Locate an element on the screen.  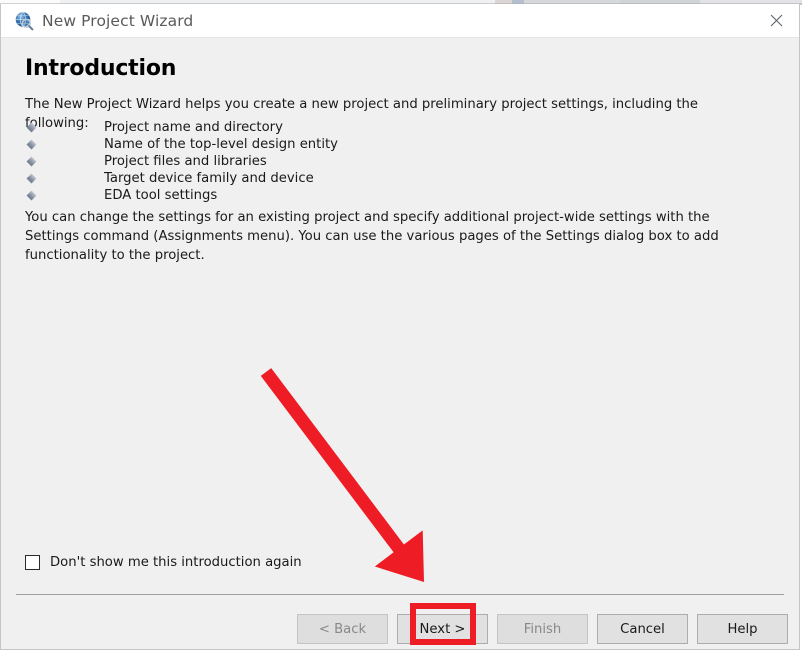
finish-button: Finish is located at coordinates (542, 629).